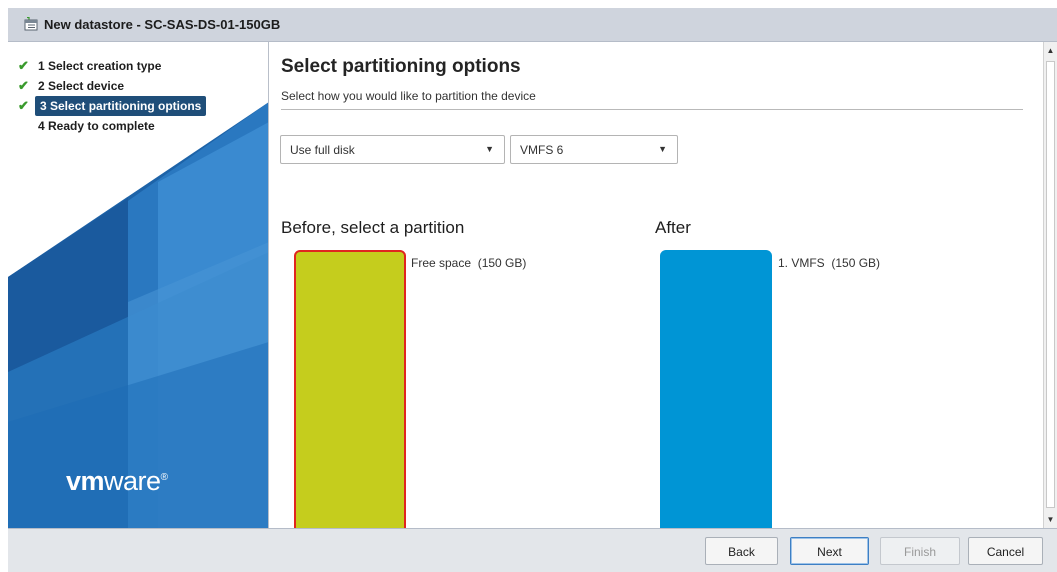  I want to click on step-ready-to-complete: 4 Ready to complete, so click(138, 126).